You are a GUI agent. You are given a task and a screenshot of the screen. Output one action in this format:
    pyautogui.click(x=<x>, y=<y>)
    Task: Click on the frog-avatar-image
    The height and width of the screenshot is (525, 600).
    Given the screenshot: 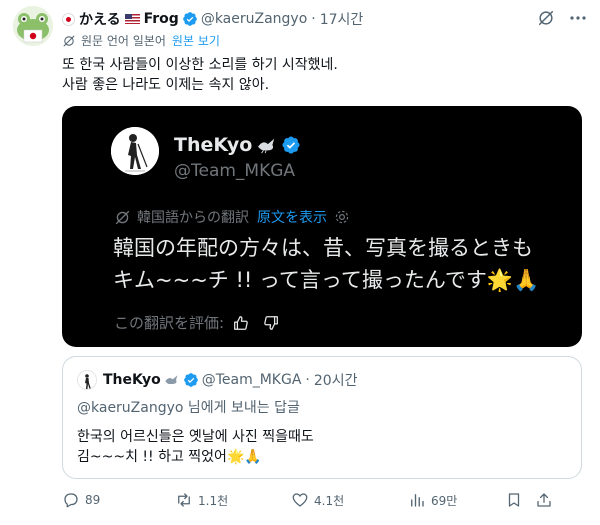 What is the action you would take?
    pyautogui.click(x=33, y=26)
    